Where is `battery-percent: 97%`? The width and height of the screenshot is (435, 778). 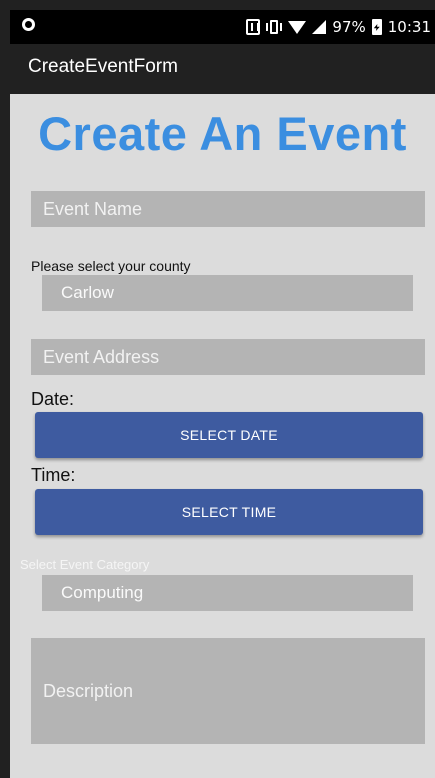 battery-percent: 97% is located at coordinates (349, 27).